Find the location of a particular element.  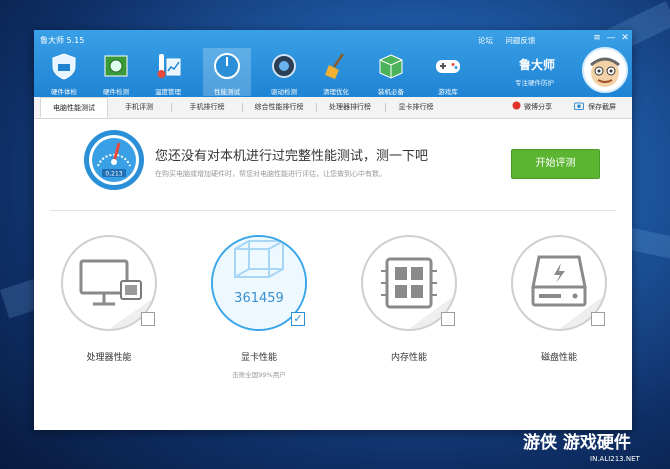

nav-label: 驱动检测 is located at coordinates (284, 92).